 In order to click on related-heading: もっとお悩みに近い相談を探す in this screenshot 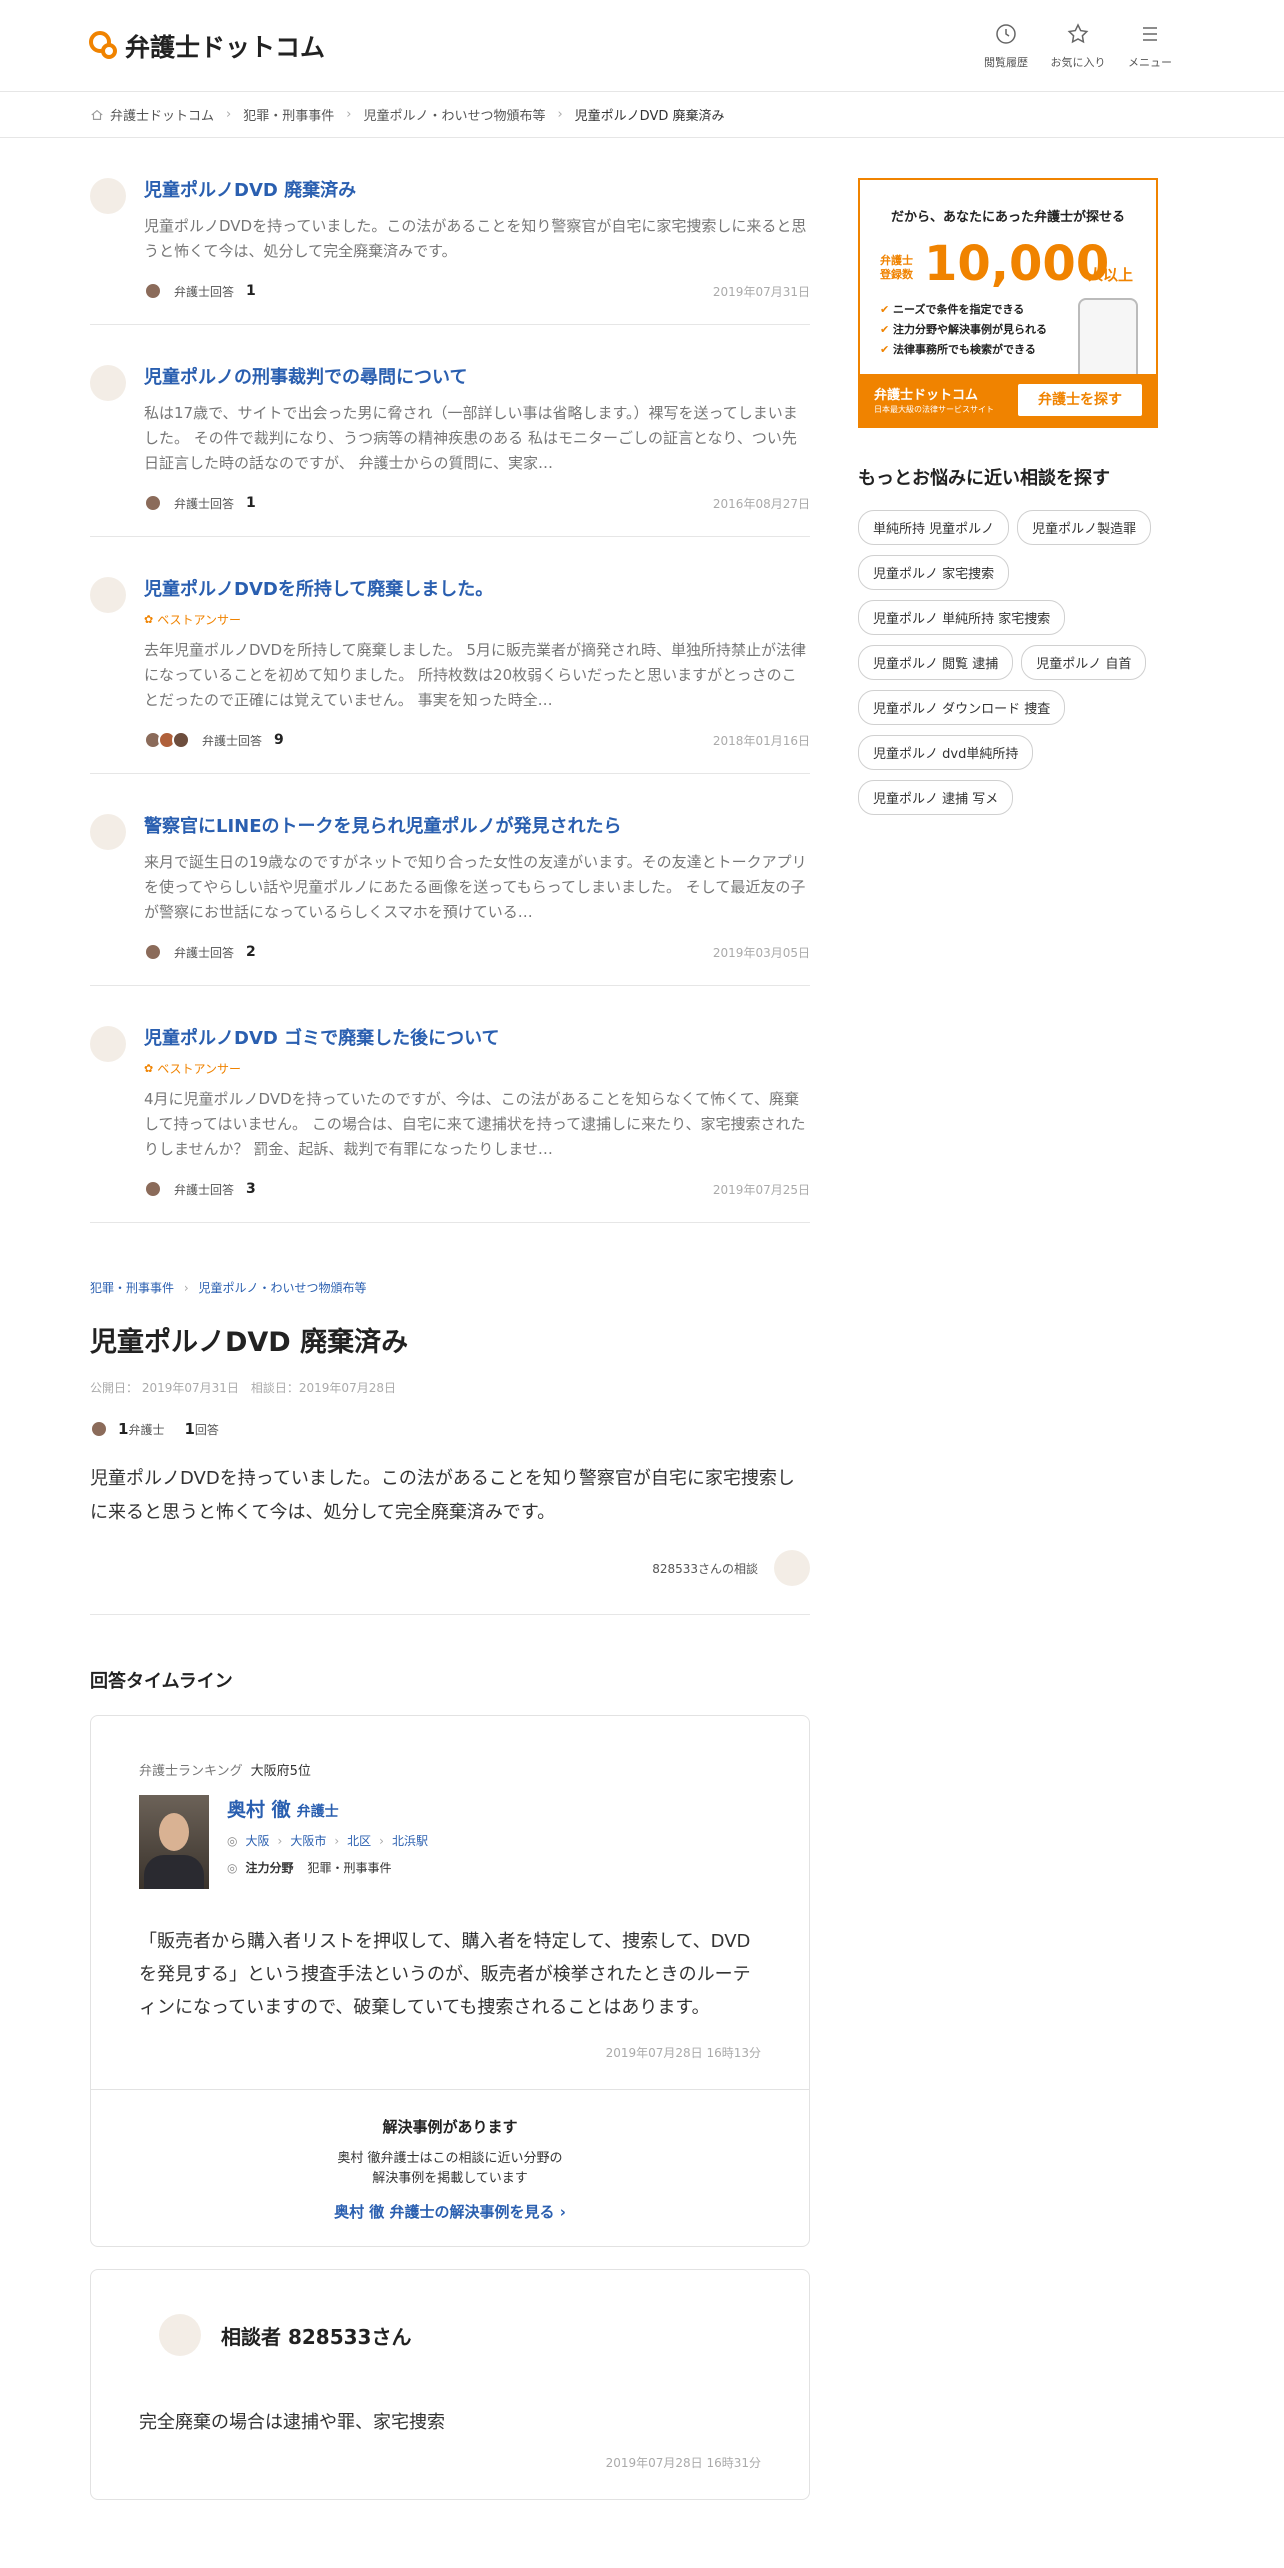, I will do `click(984, 478)`.